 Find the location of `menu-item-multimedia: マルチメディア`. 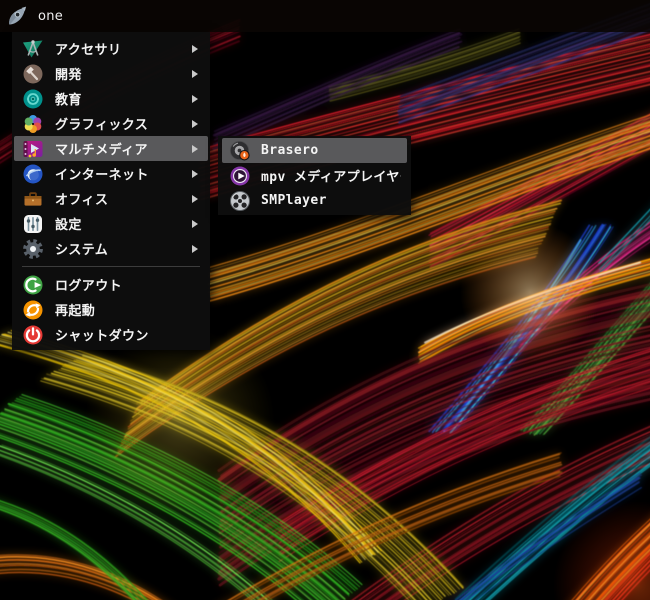

menu-item-multimedia: マルチメディア is located at coordinates (111, 148).